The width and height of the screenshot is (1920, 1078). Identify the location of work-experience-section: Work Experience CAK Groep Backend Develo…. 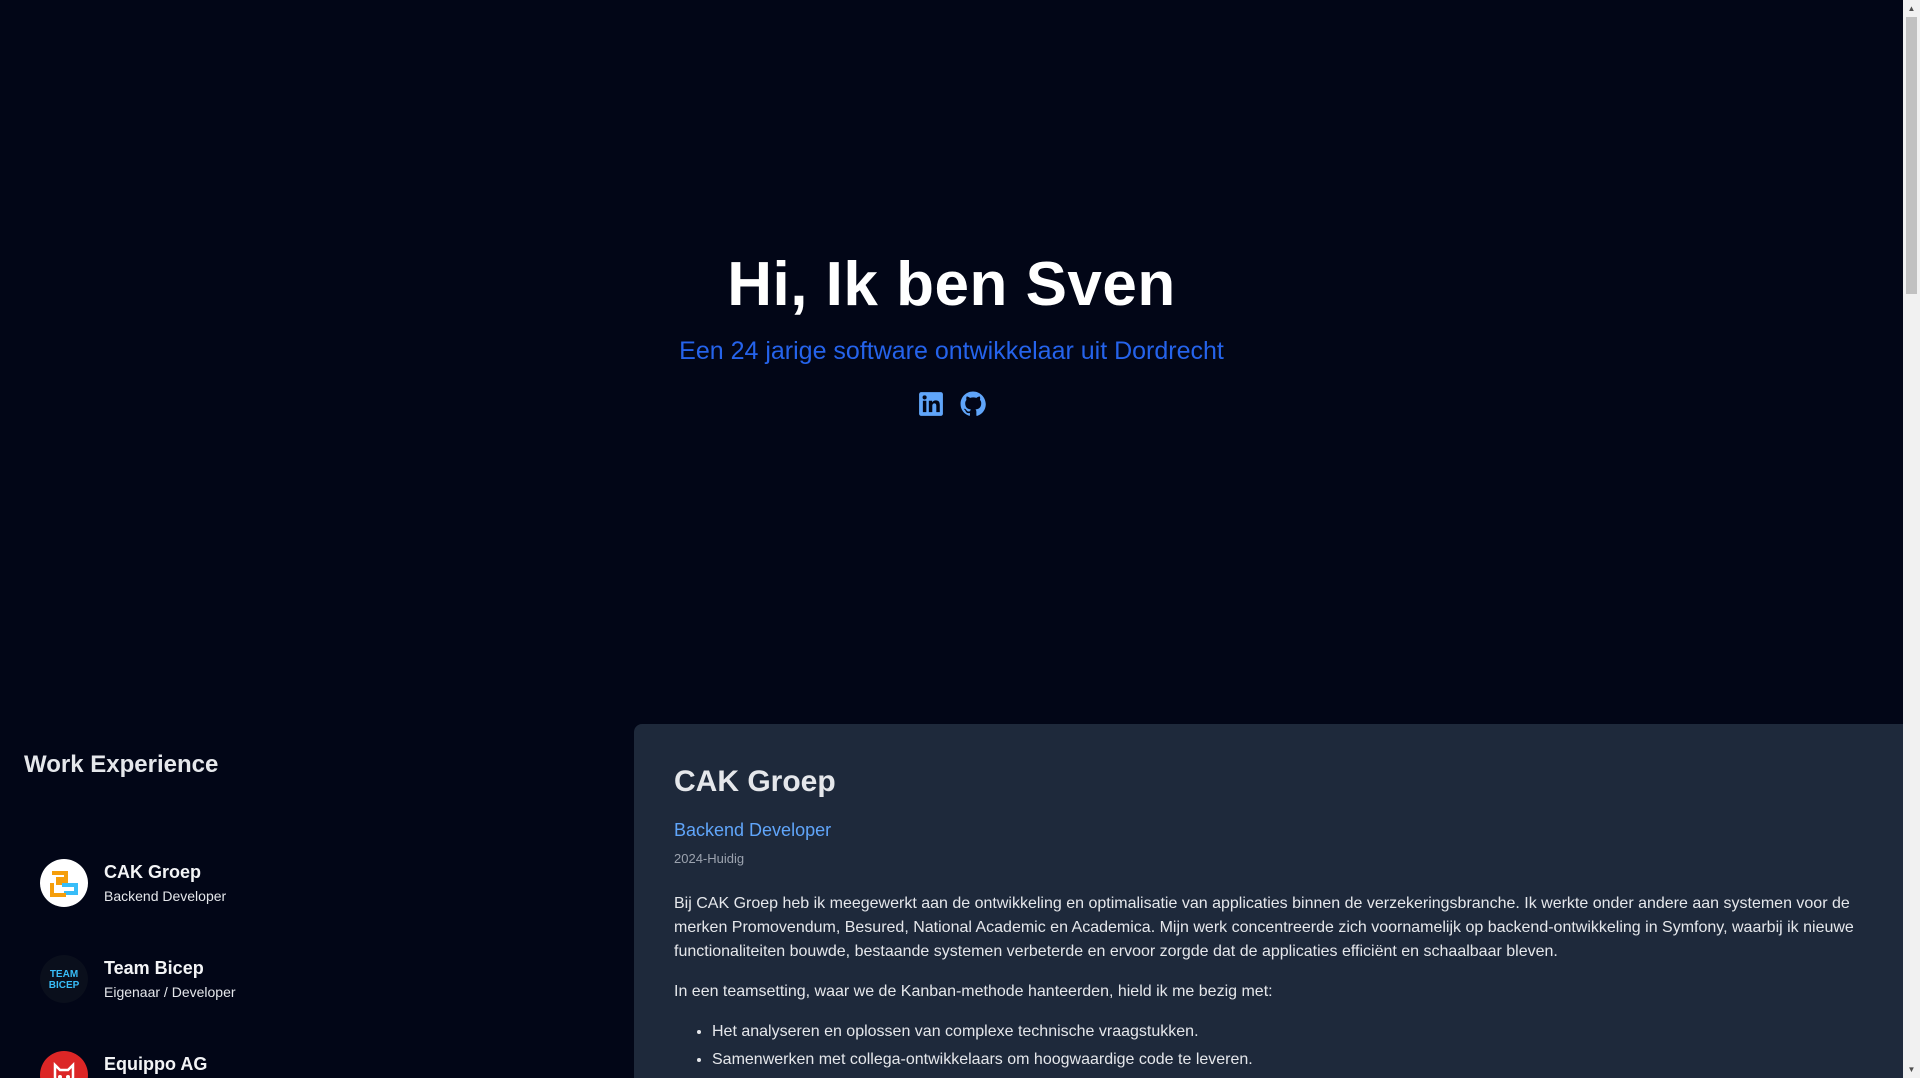
(317, 901).